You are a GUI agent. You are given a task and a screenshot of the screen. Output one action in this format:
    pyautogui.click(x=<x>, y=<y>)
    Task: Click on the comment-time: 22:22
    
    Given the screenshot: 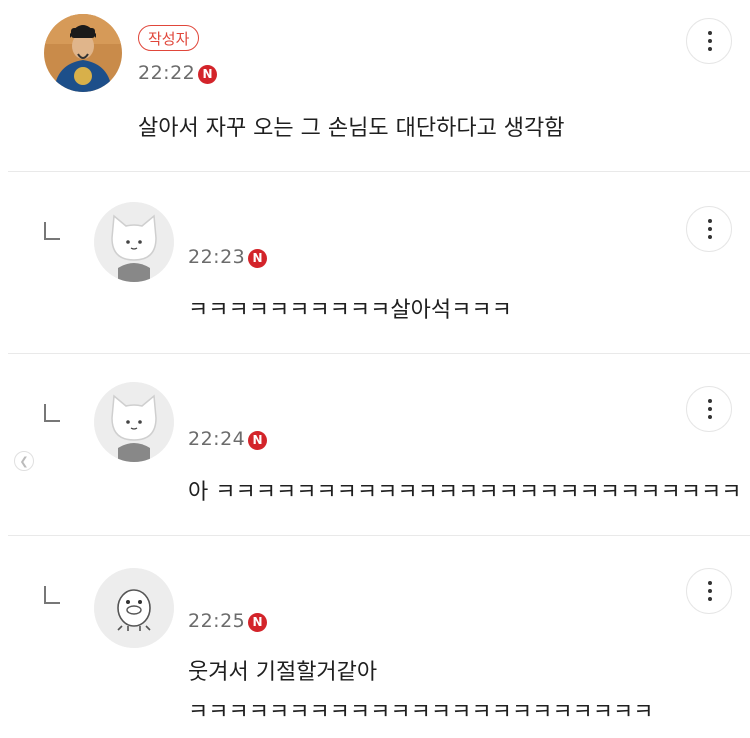 What is the action you would take?
    pyautogui.click(x=167, y=73)
    